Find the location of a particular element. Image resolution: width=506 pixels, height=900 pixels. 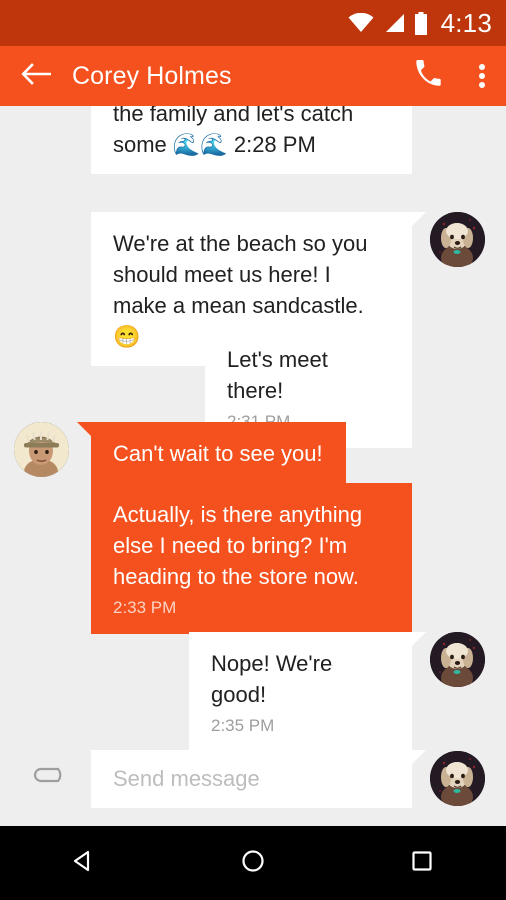

nav-recents-button is located at coordinates (422, 863).